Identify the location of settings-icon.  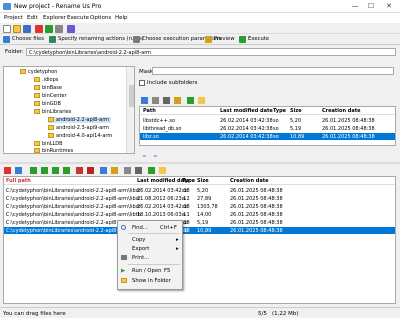
(59, 29).